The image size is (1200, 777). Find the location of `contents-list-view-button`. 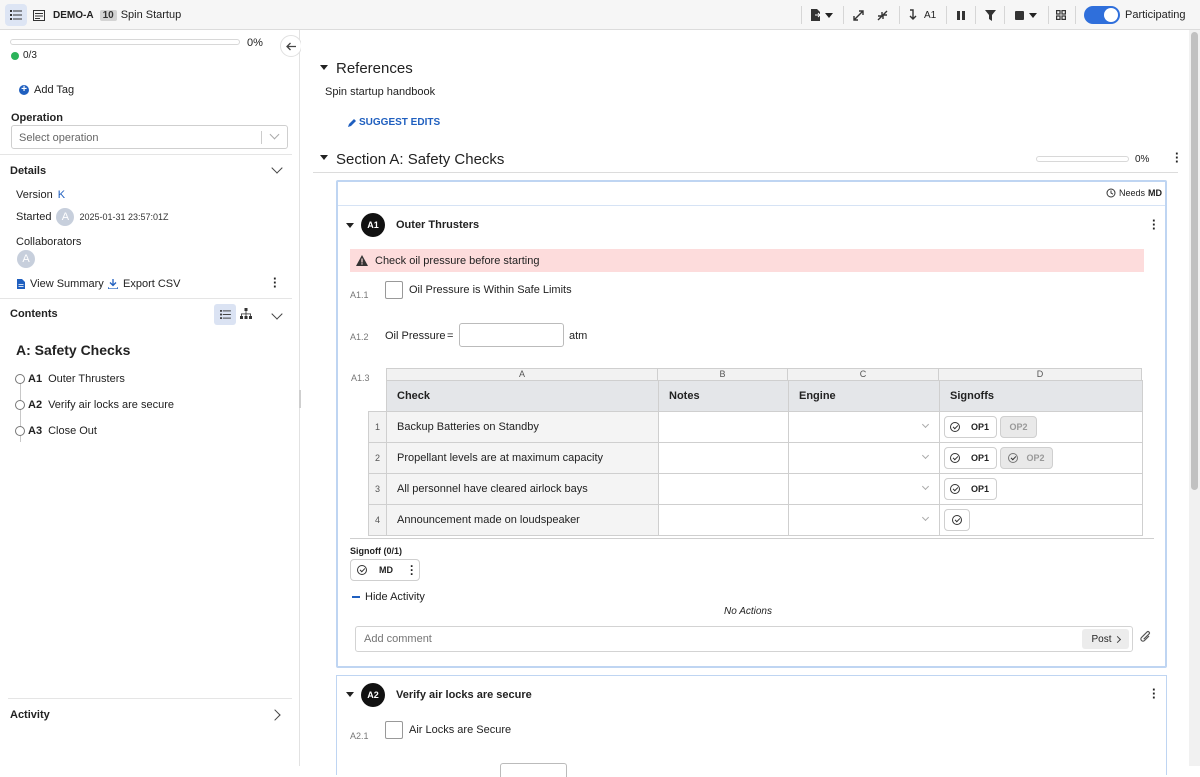

contents-list-view-button is located at coordinates (225, 314).